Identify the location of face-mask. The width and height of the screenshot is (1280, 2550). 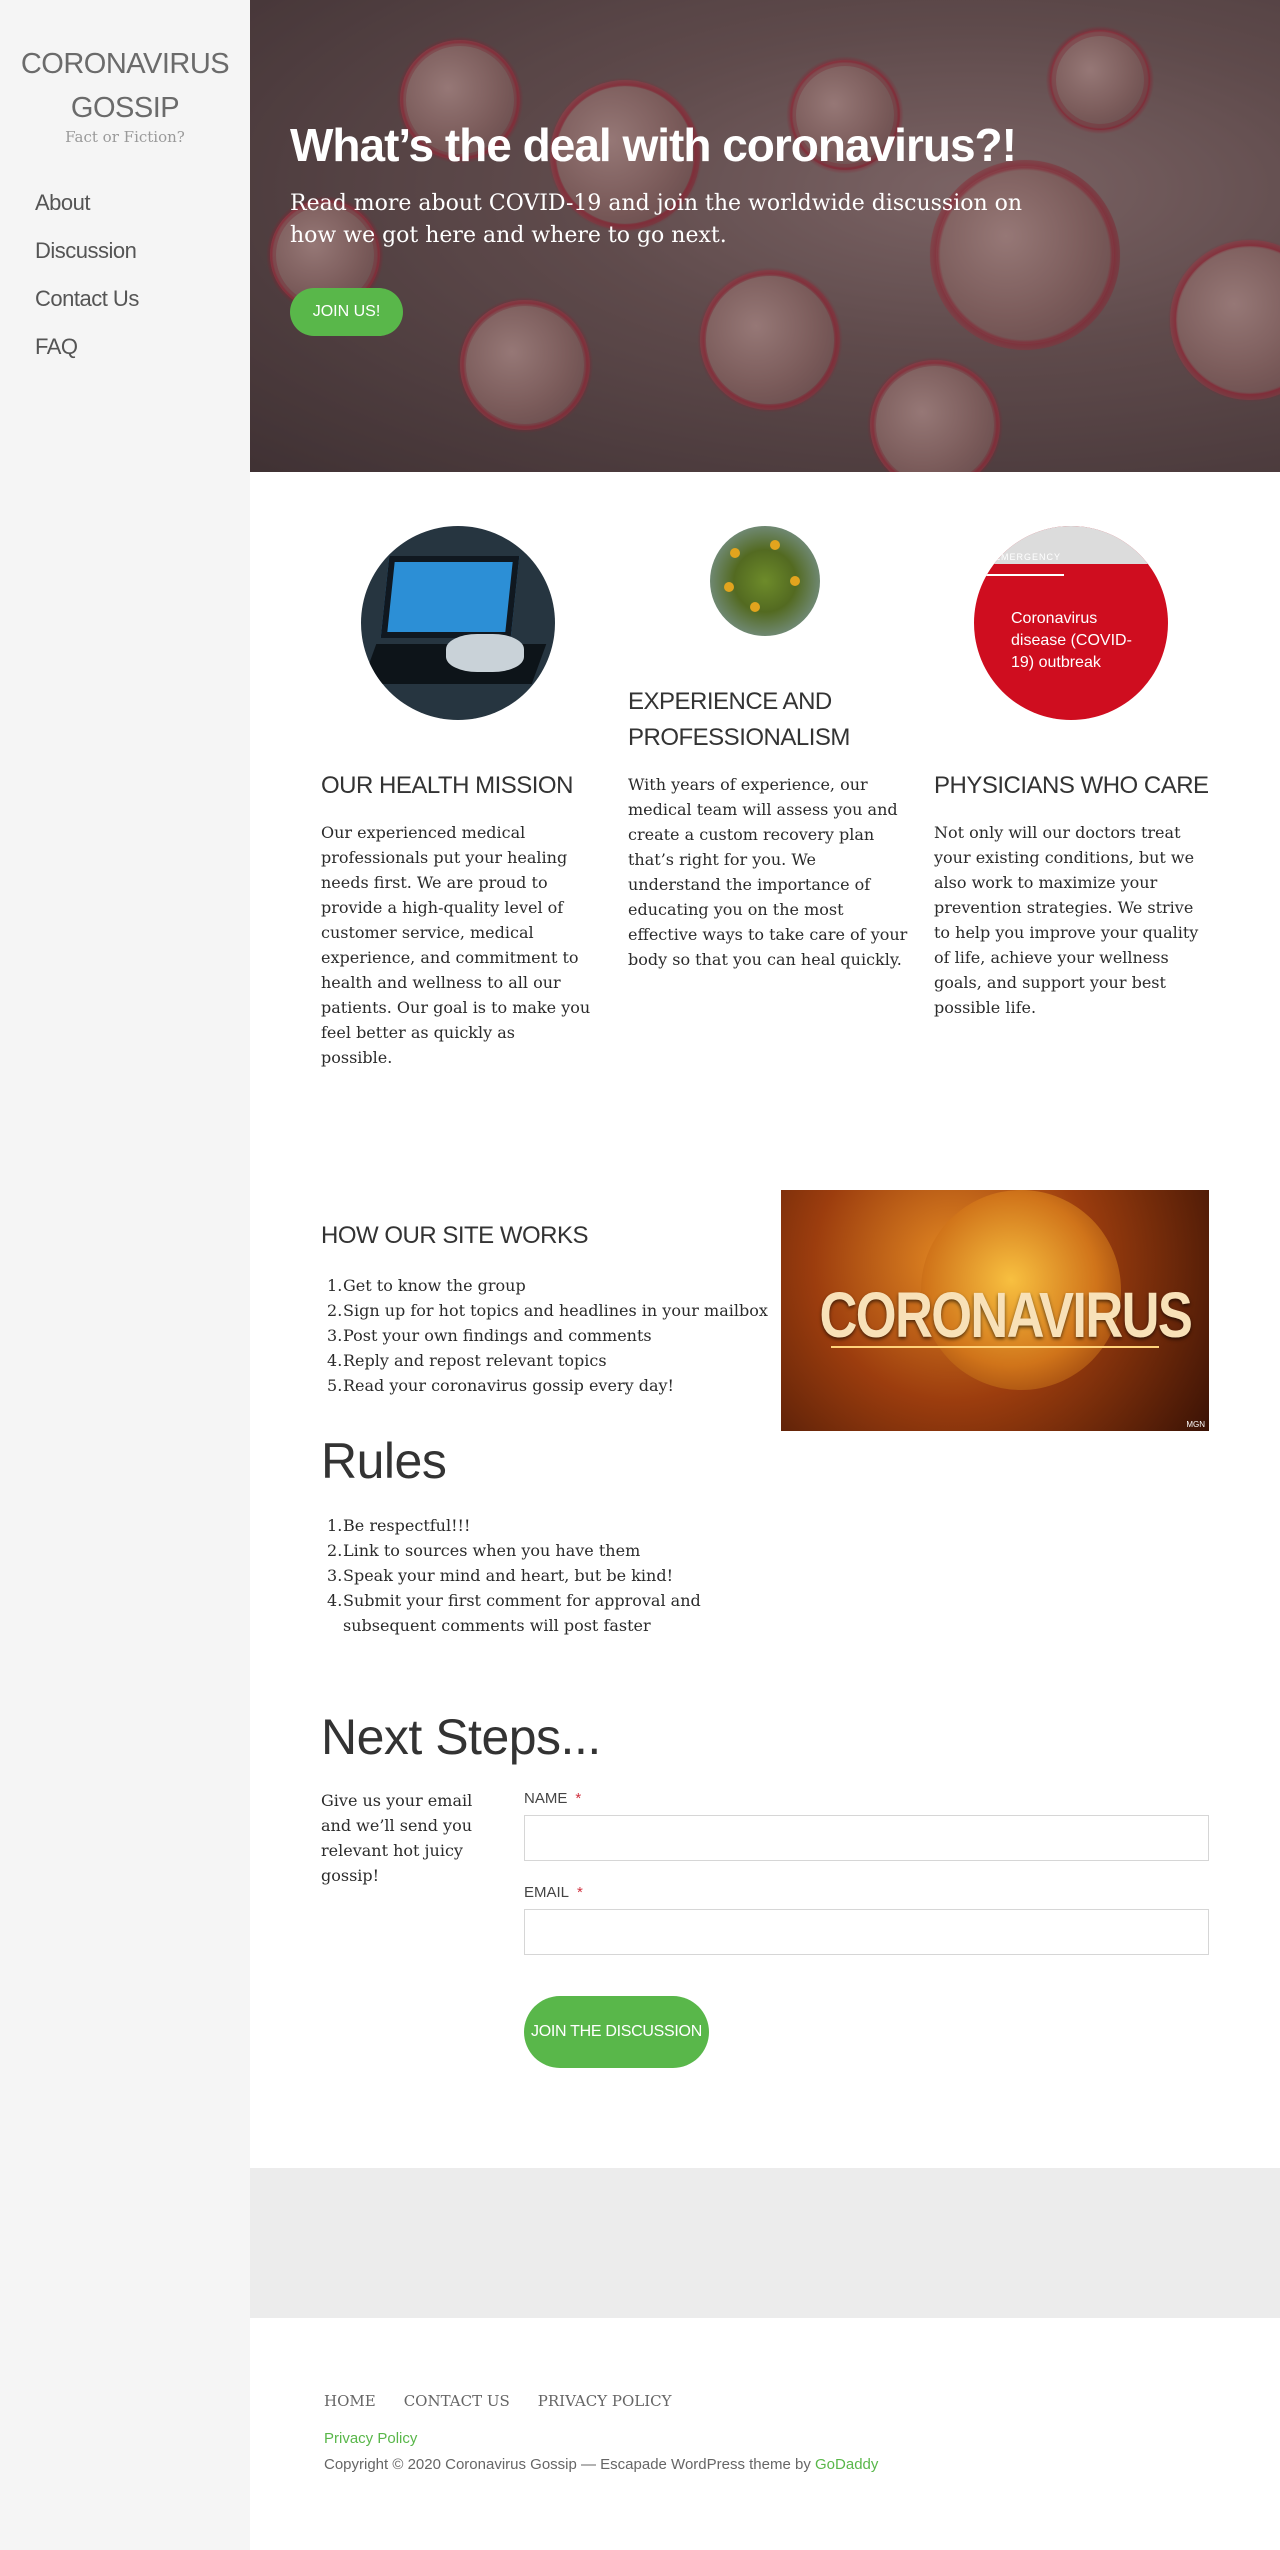
(485, 653).